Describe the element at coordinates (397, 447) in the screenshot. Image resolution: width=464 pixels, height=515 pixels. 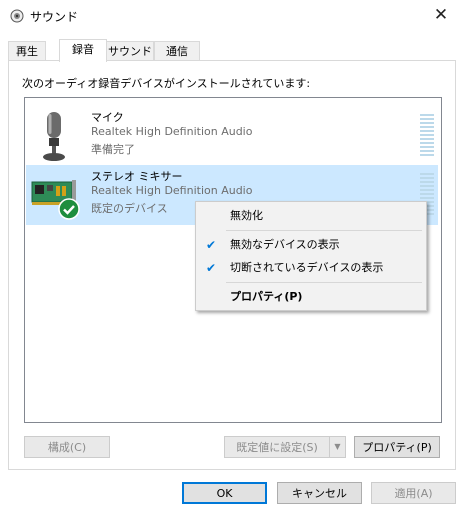
I see `properties-button: プロパティ(P)` at that location.